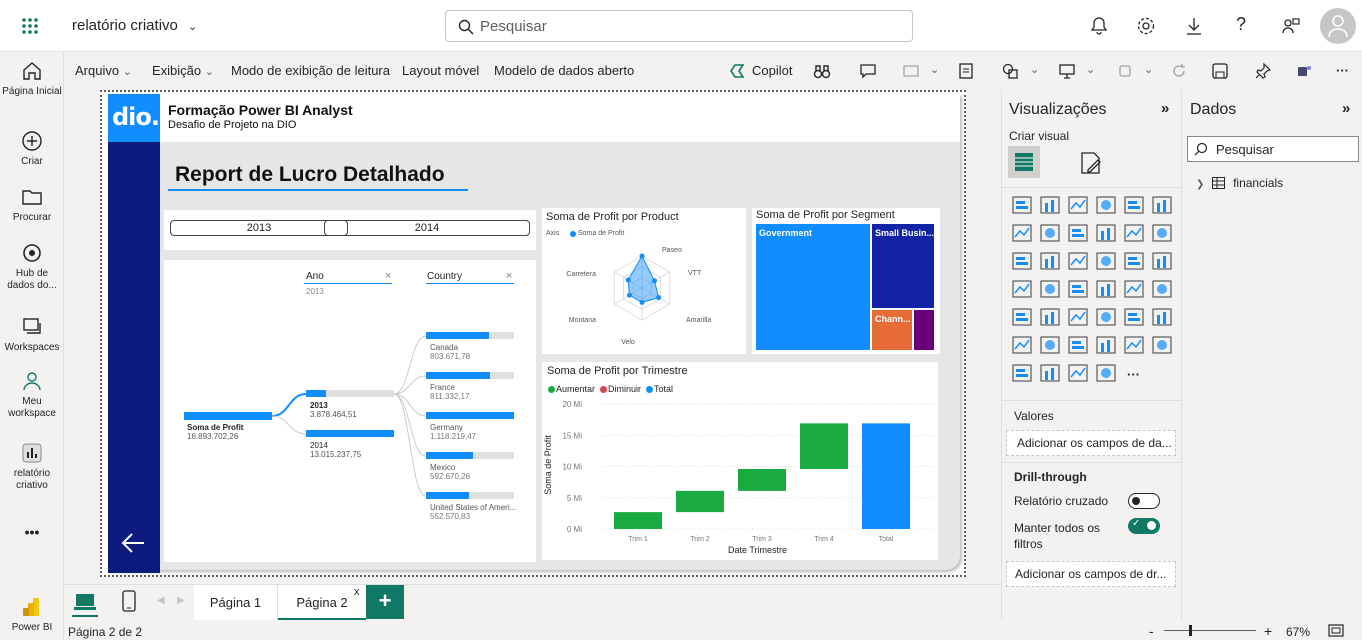  Describe the element at coordinates (1078, 205) in the screenshot. I see `clustered-bar-icon` at that location.